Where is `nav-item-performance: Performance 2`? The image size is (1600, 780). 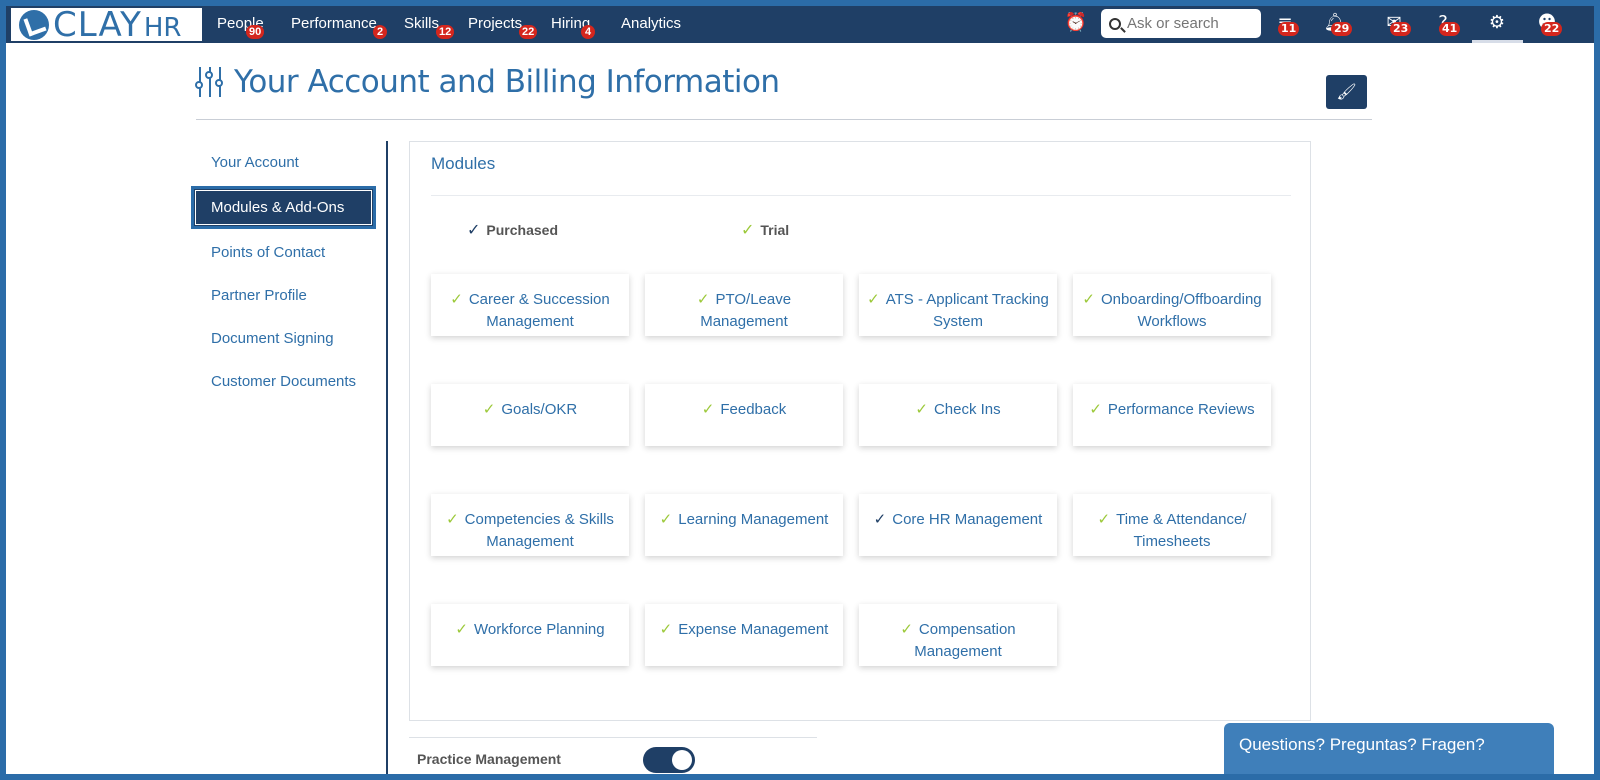 nav-item-performance: Performance 2 is located at coordinates (339, 24).